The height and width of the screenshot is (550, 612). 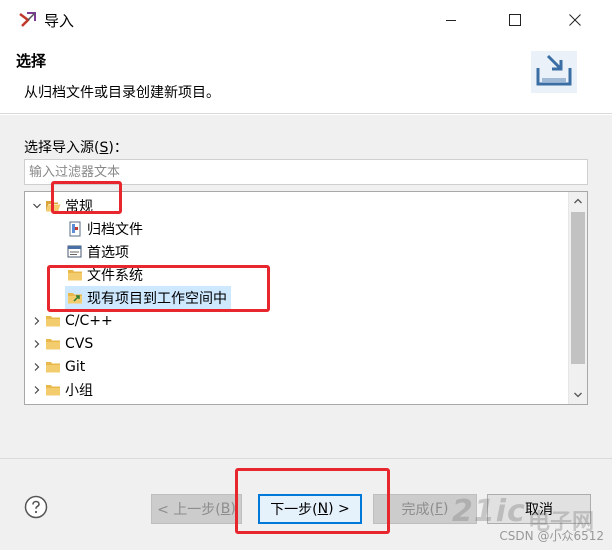 What do you see at coordinates (225, 509) in the screenshot?
I see `back-button-mnemonic: B` at bounding box center [225, 509].